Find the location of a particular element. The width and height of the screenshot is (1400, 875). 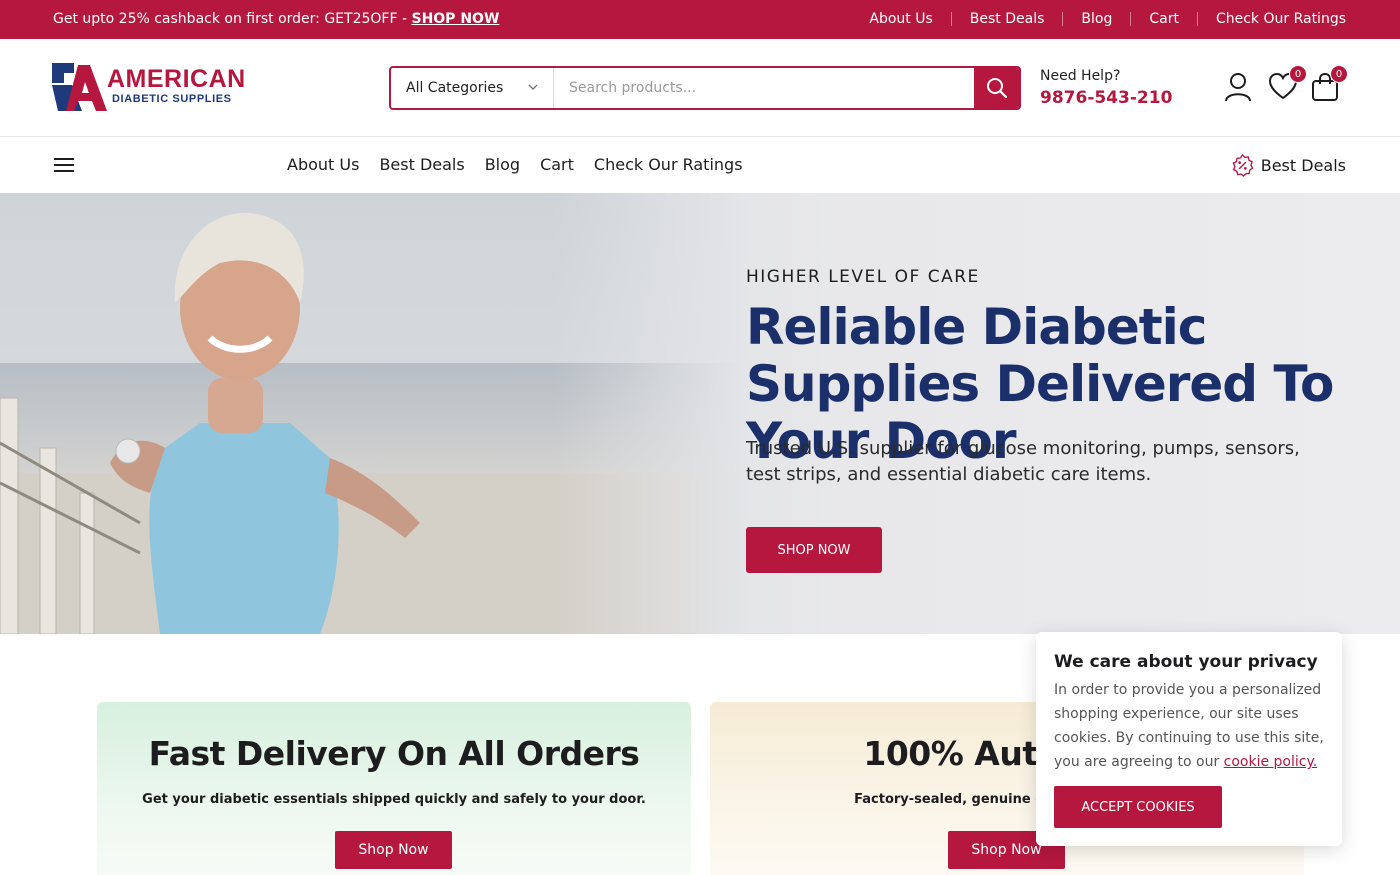

help-contact: Need Help? 9876-543-210 is located at coordinates (1106, 88).